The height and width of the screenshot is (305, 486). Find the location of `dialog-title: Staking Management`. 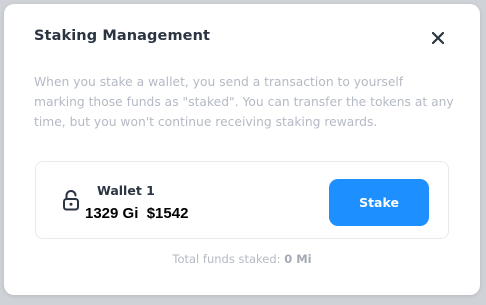

dialog-title: Staking Management is located at coordinates (122, 36).